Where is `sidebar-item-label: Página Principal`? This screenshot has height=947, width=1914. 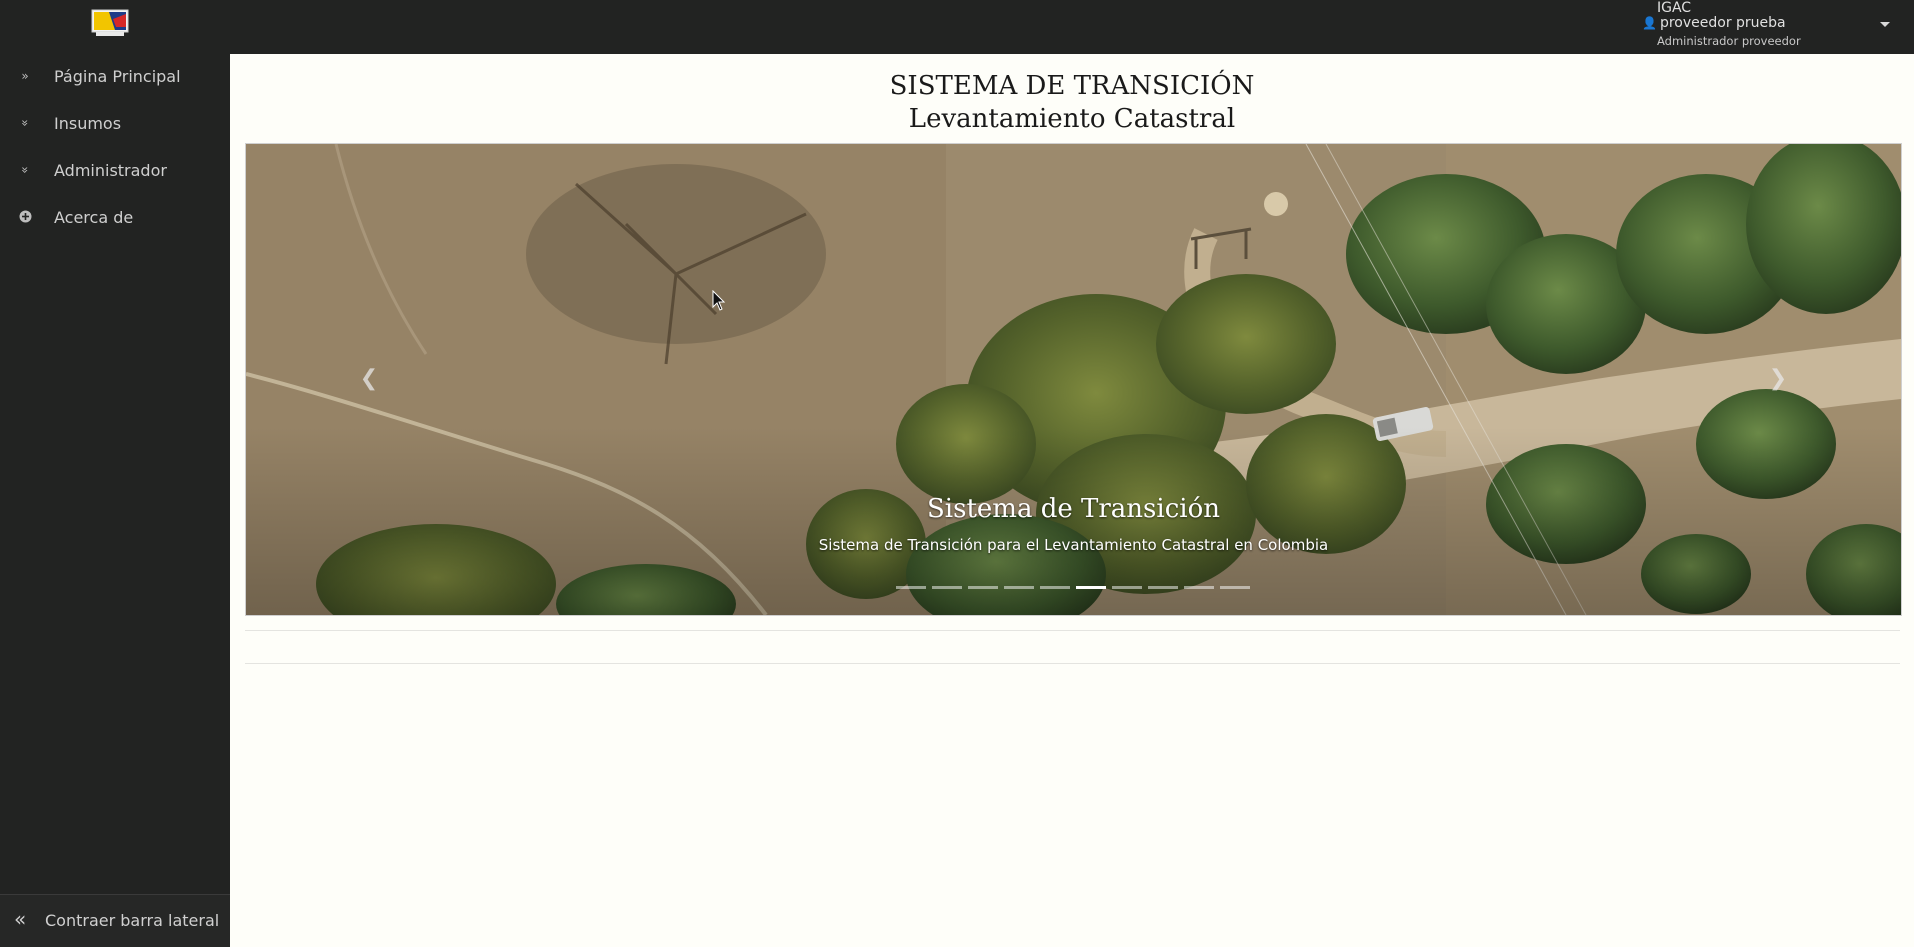 sidebar-item-label: Página Principal is located at coordinates (117, 76).